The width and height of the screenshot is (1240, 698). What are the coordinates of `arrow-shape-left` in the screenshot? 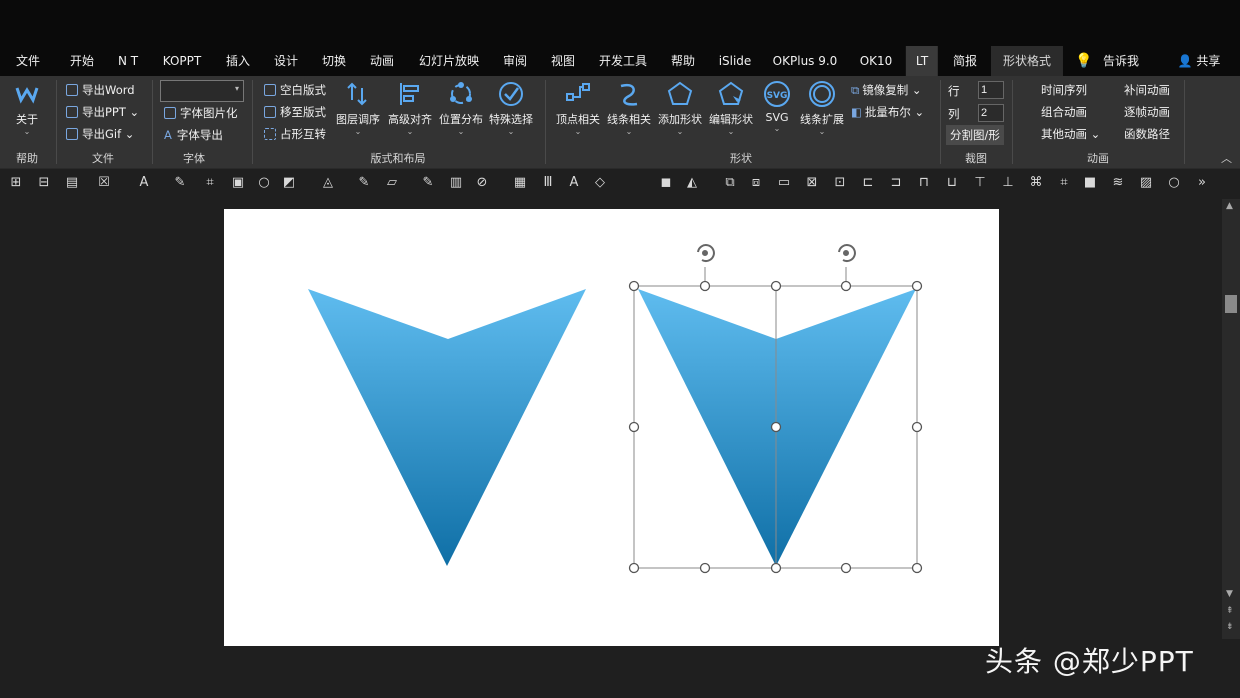 It's located at (447, 427).